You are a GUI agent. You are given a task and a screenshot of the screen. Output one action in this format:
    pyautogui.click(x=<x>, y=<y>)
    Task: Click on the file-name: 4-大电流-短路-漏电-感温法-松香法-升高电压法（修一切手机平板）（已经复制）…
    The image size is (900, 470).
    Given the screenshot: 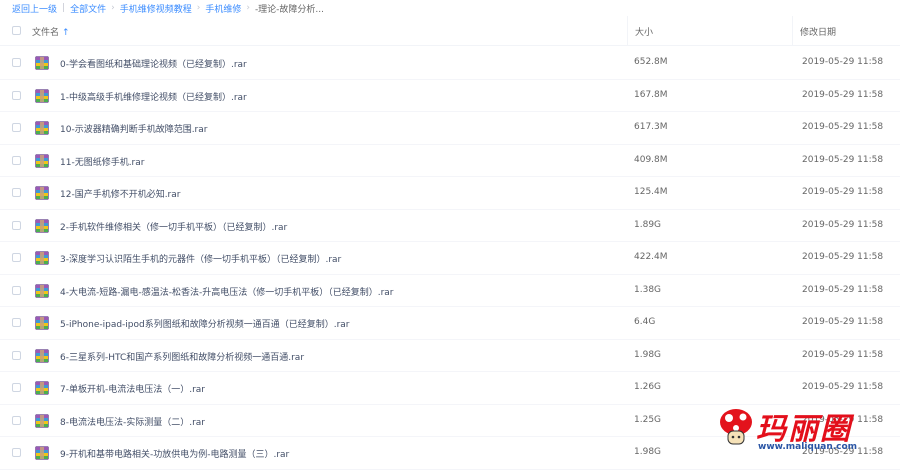 What is the action you would take?
    pyautogui.click(x=227, y=291)
    